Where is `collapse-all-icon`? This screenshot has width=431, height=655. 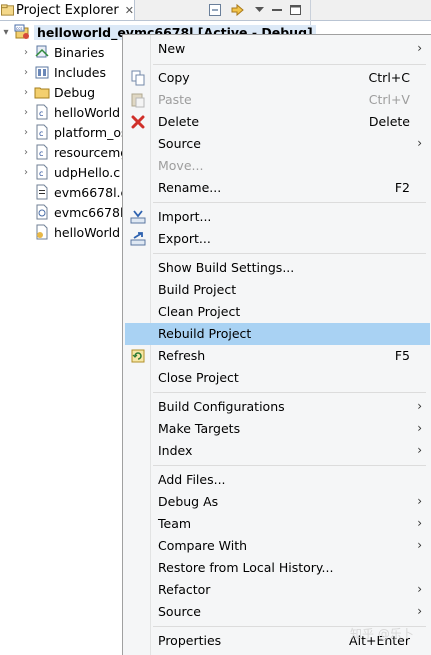
collapse-all-icon is located at coordinates (215, 9).